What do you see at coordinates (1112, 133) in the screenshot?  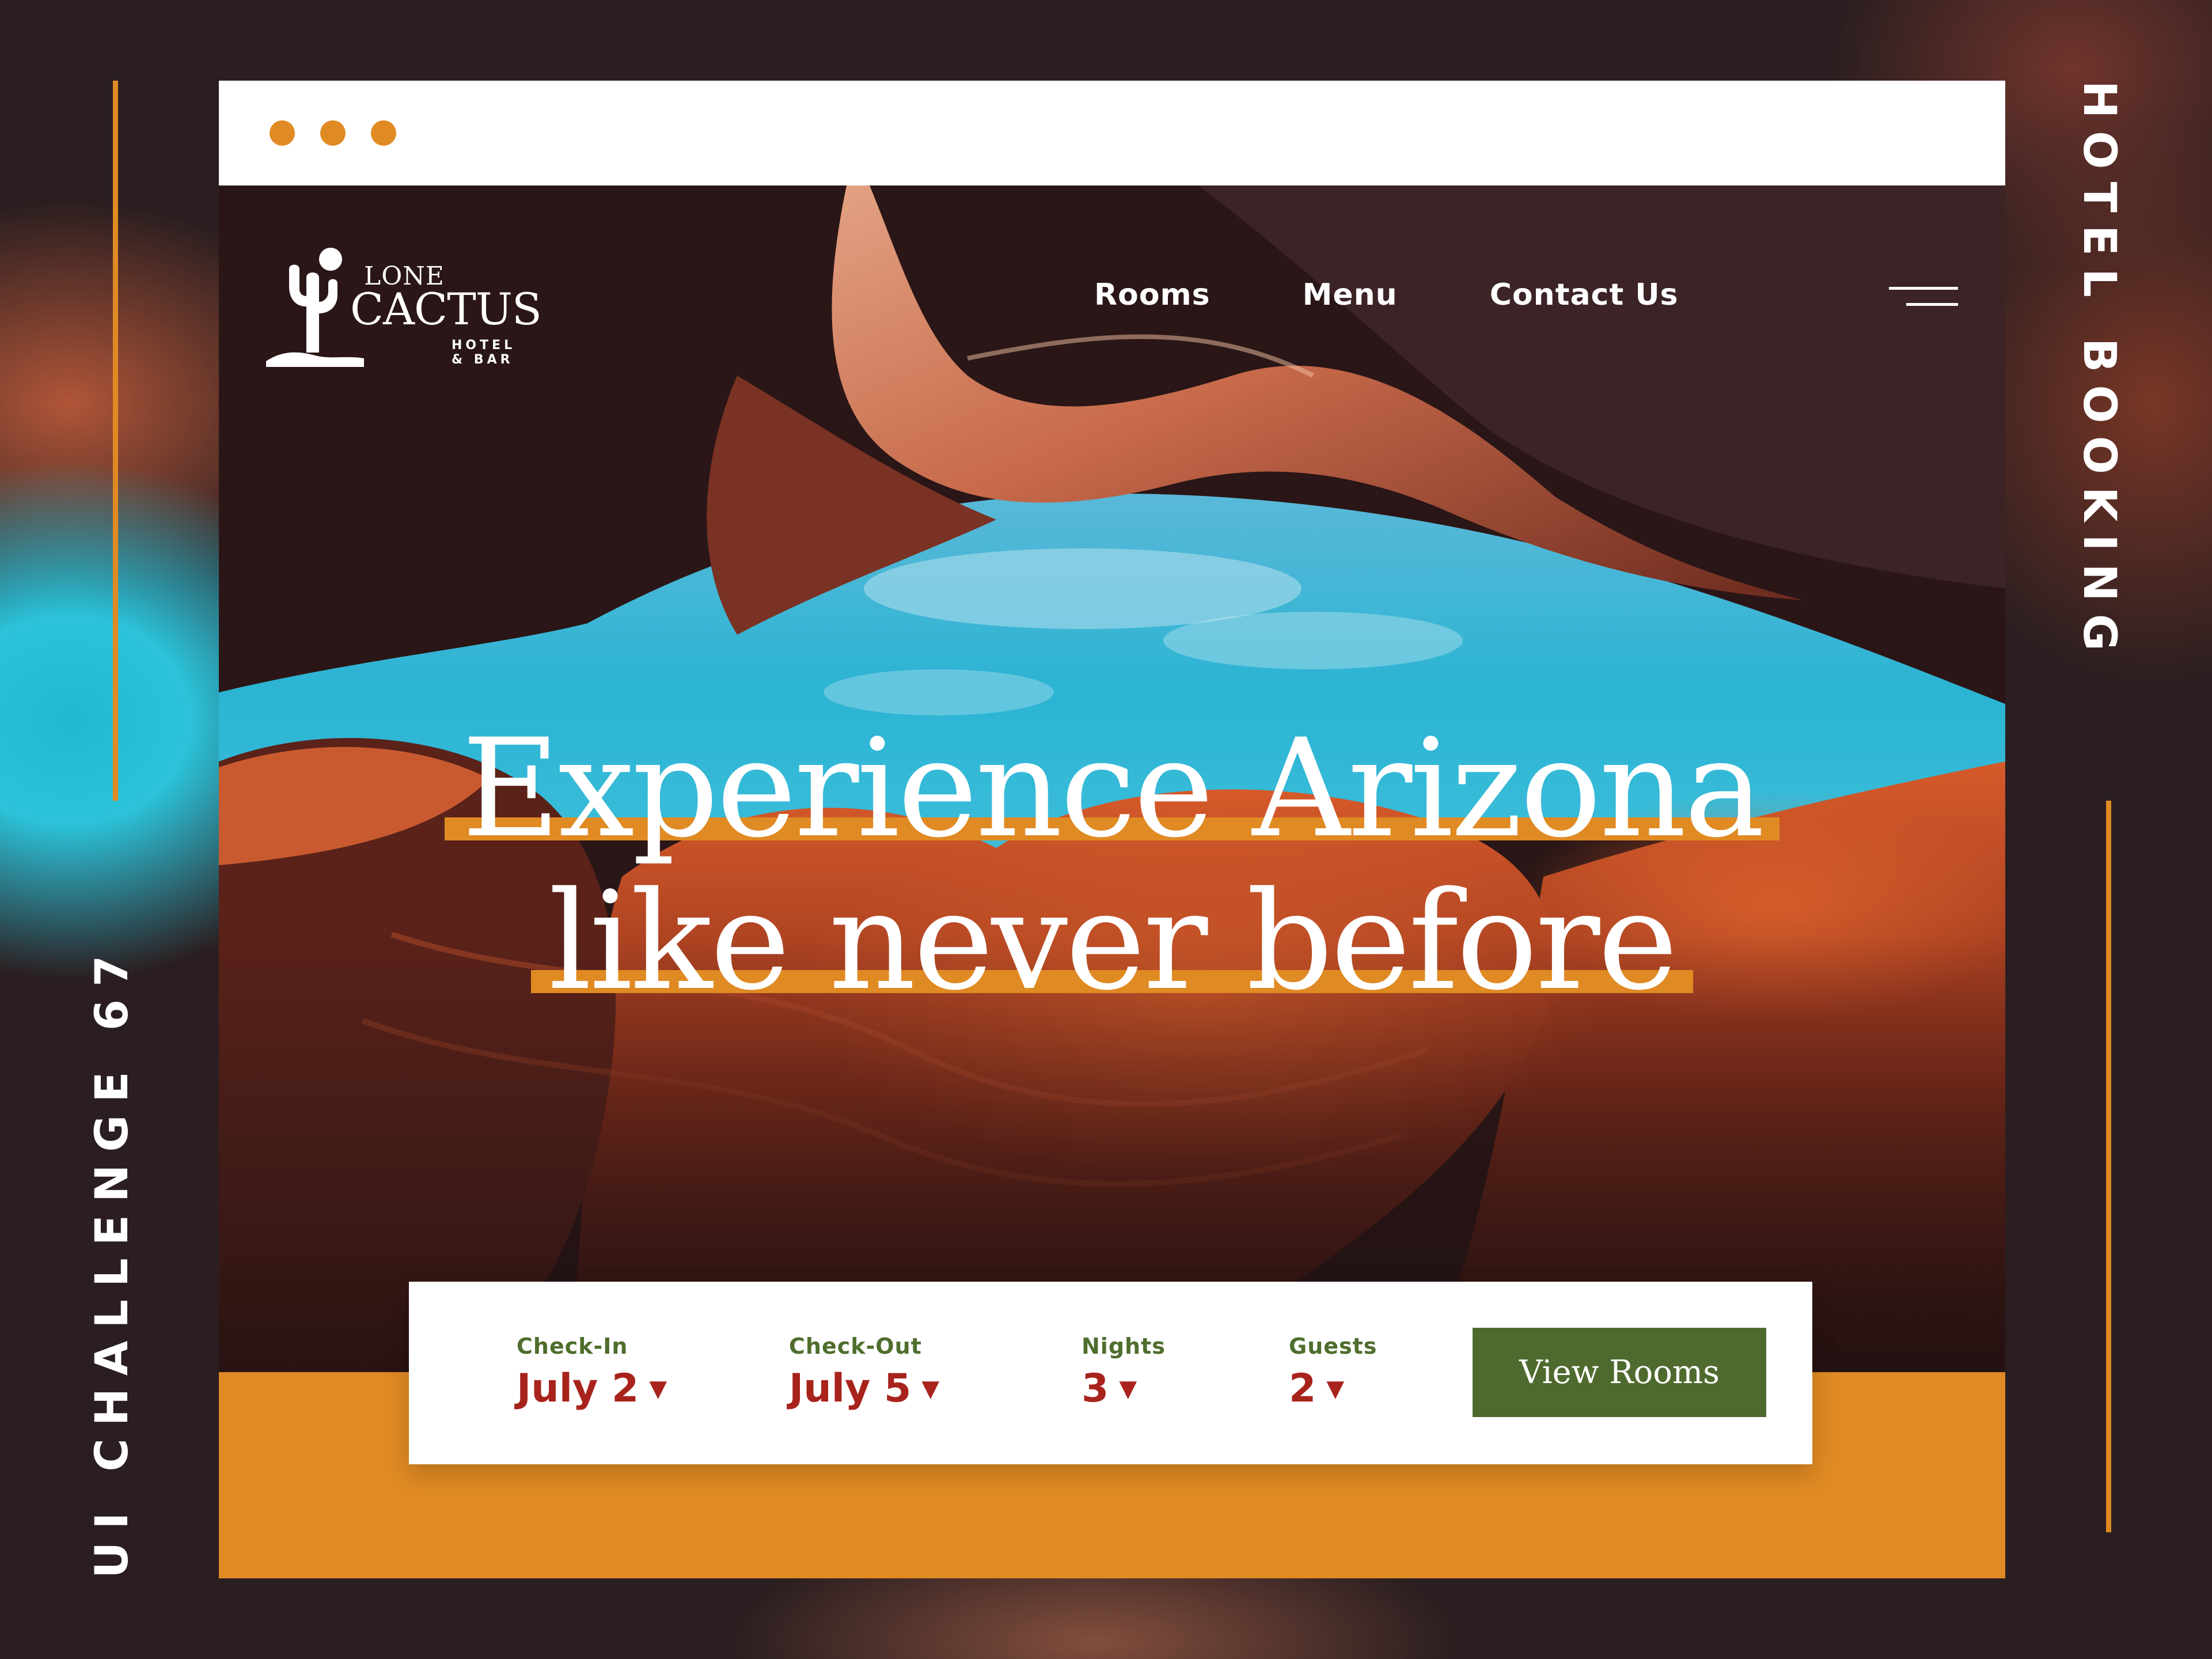 I see `browser-chrome` at bounding box center [1112, 133].